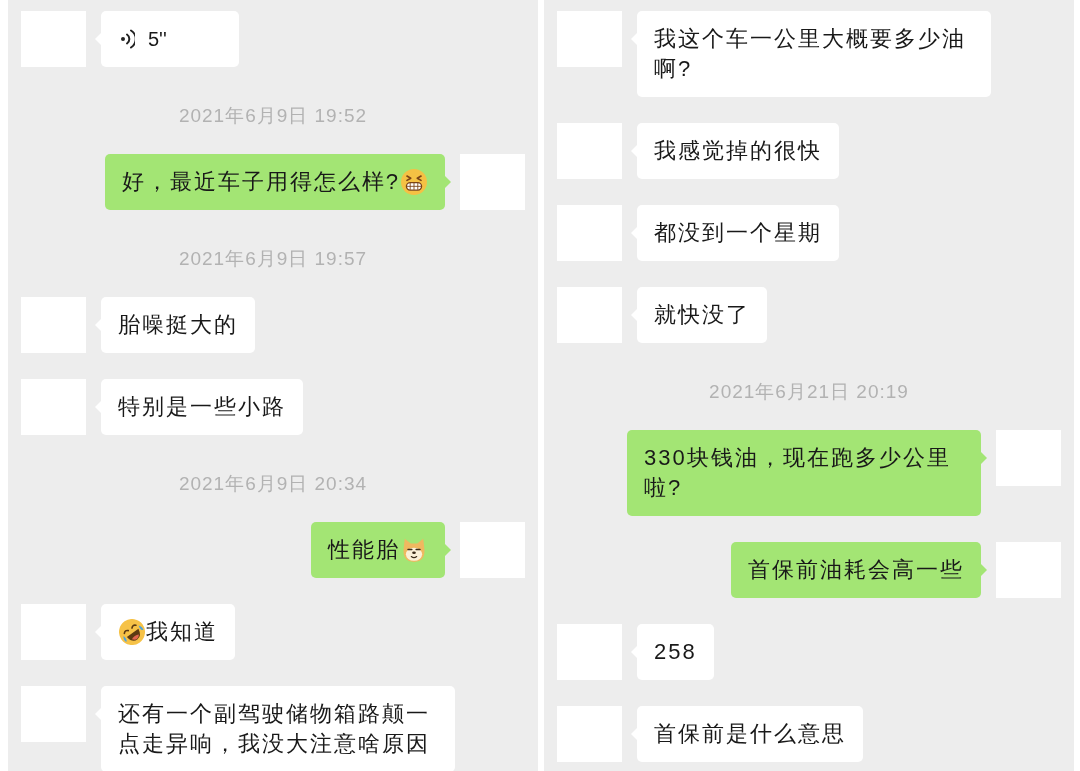  I want to click on message-text: 还有一个副驾驶储物箱路颠一点走异响，我没大注意啥原因, so click(274, 728).